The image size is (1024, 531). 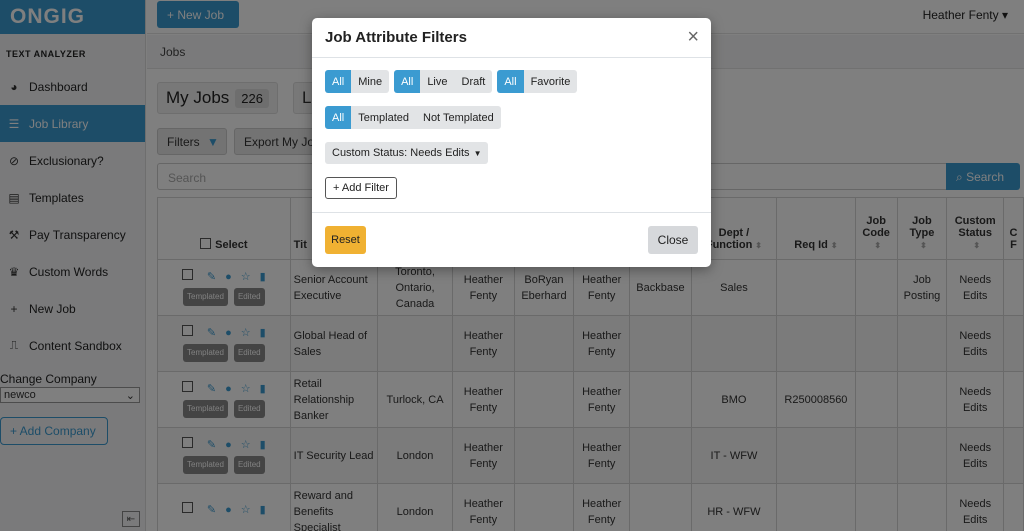 What do you see at coordinates (338, 117) in the screenshot?
I see `template-option-all: All` at bounding box center [338, 117].